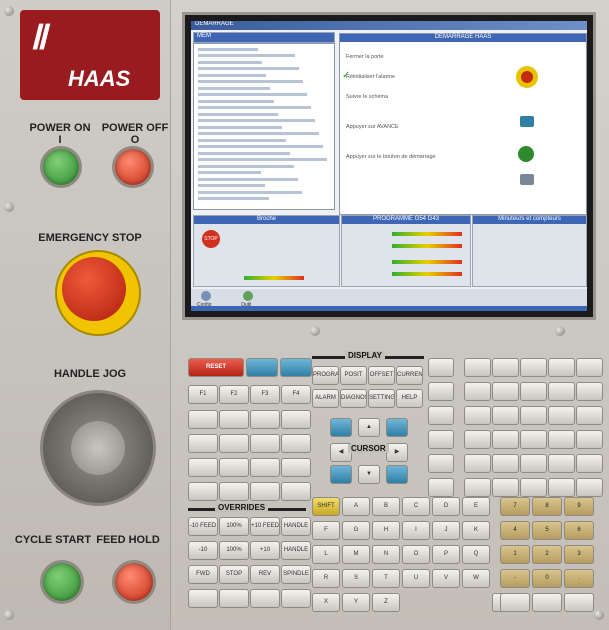  What do you see at coordinates (262, 367) in the screenshot?
I see `power-up-button` at bounding box center [262, 367].